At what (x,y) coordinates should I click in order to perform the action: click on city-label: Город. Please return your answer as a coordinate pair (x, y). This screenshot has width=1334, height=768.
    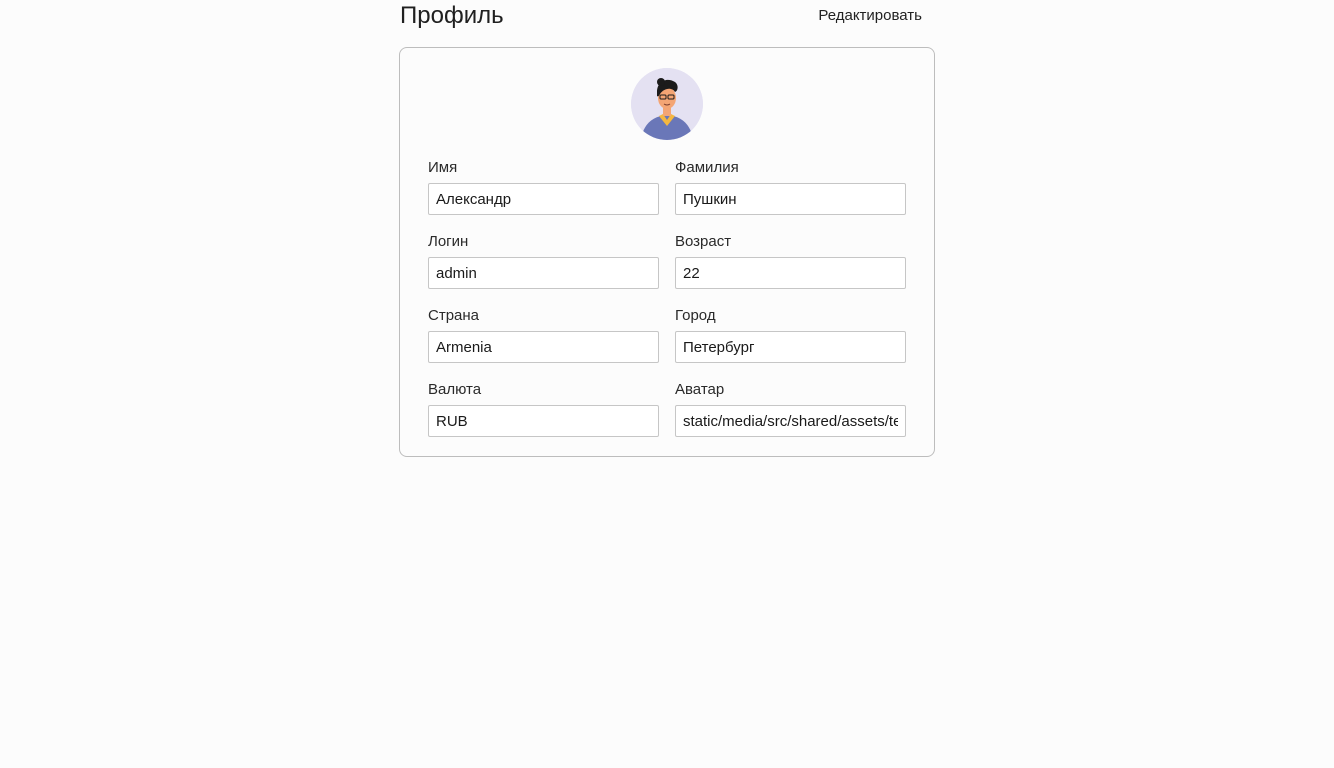
    Looking at the image, I should click on (695, 315).